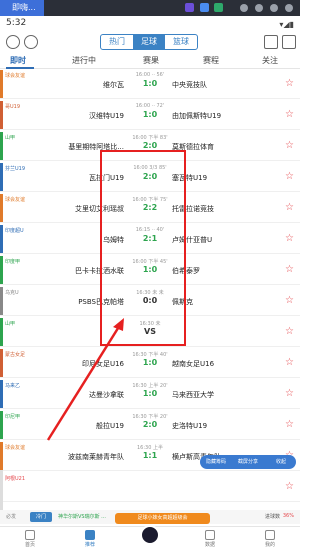 The image size is (320, 551). What do you see at coordinates (162, 518) in the screenshot?
I see `promo-banner: 足球小妹女高超超级会` at bounding box center [162, 518].